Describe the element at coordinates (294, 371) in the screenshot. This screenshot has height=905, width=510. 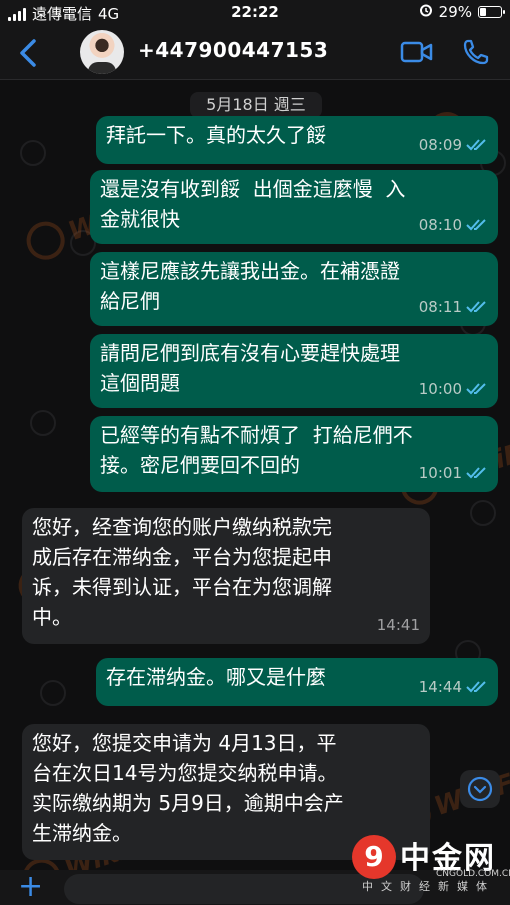
I see `message-bubble: 請問尼們到底有沒有心要趕快處理 這個問題 10:00` at that location.